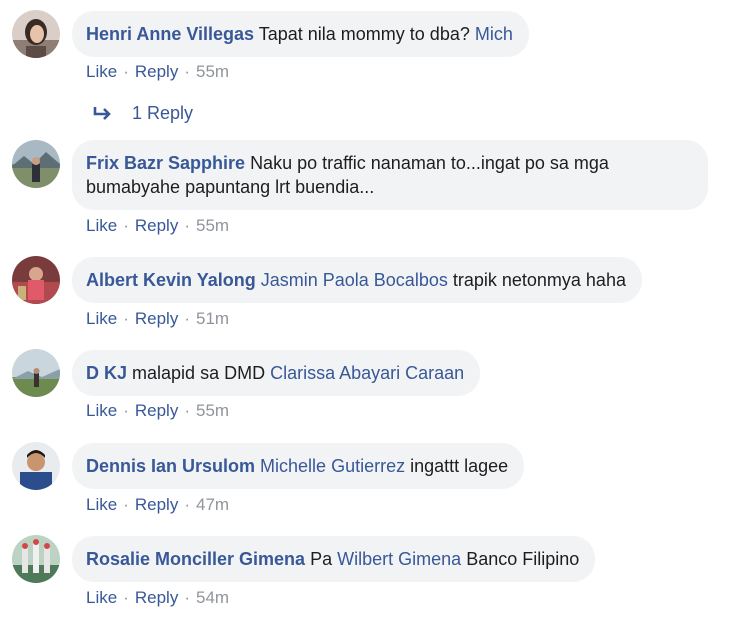  What do you see at coordinates (170, 34) in the screenshot?
I see `comment-author: Henri Anne Villegas` at bounding box center [170, 34].